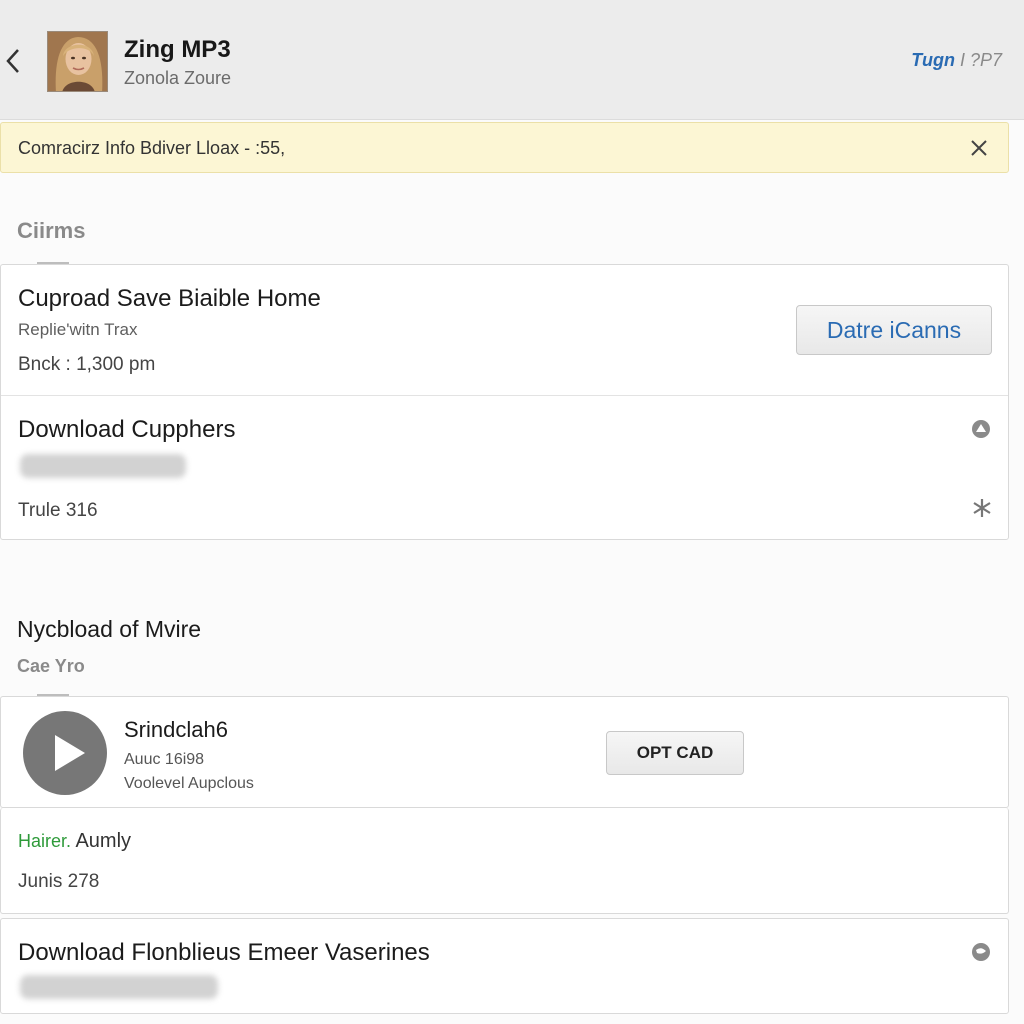 The width and height of the screenshot is (1024, 1024). Describe the element at coordinates (177, 49) in the screenshot. I see `app-title: Zing MP3` at that location.